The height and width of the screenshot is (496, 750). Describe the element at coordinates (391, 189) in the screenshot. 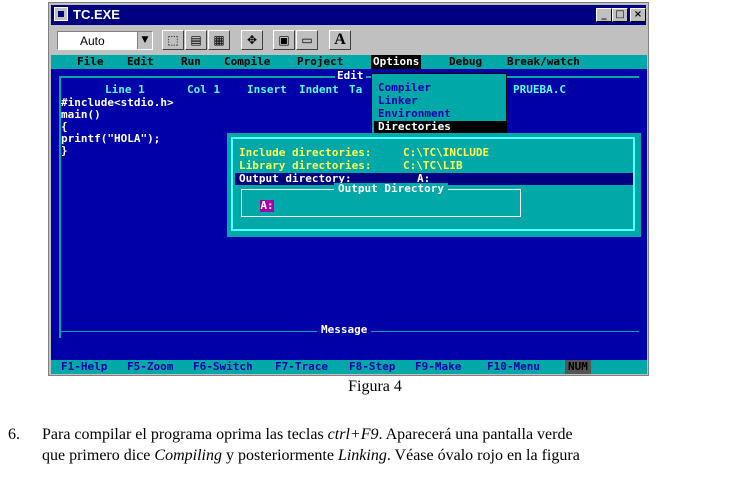

I see `output-directory-title: Output Directory` at that location.